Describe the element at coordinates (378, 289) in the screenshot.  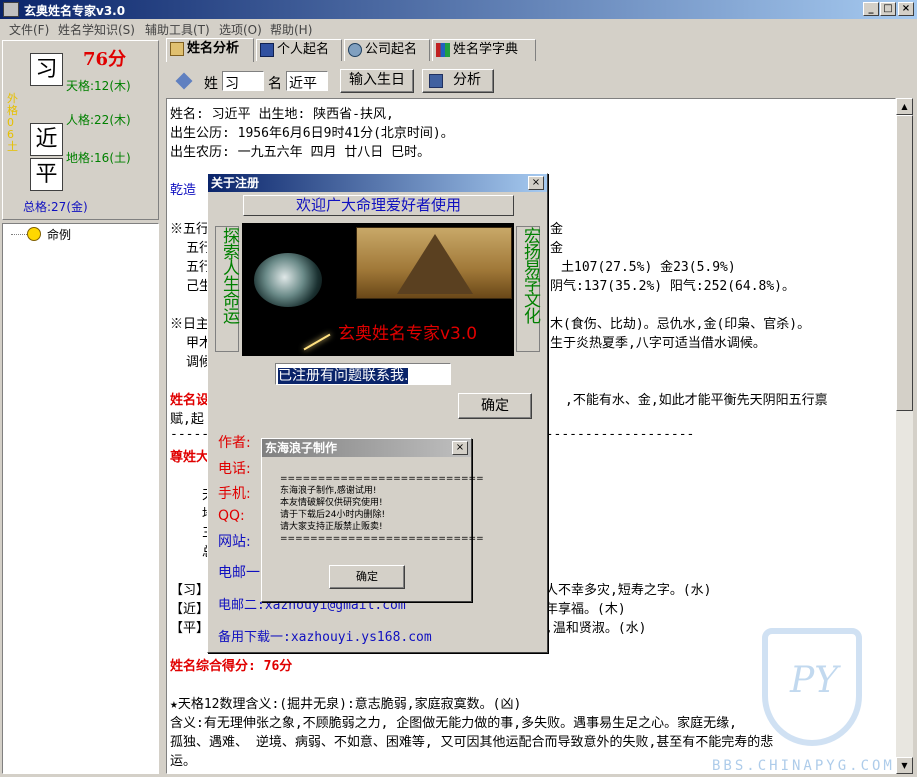
I see `banner-image: 玄奥姓名专家v3.0` at that location.